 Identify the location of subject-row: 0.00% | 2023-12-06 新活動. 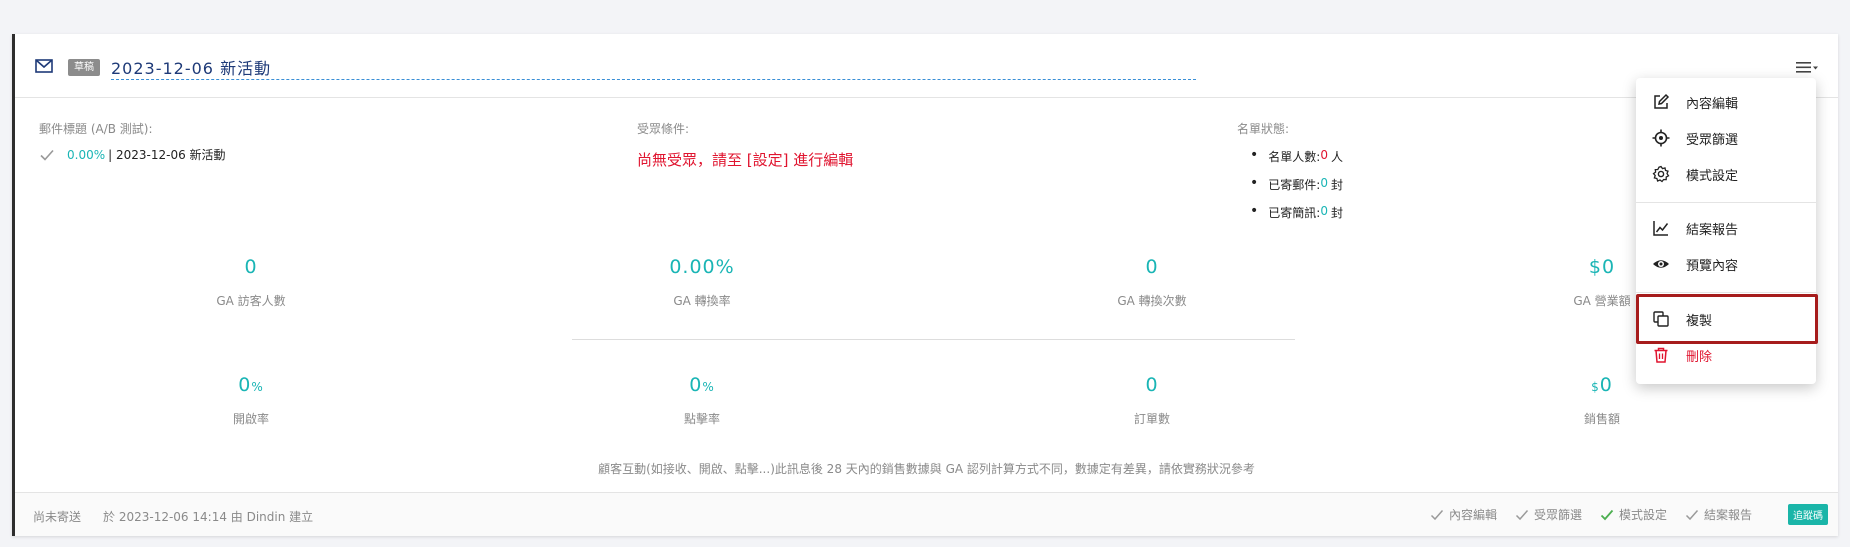
(132, 154).